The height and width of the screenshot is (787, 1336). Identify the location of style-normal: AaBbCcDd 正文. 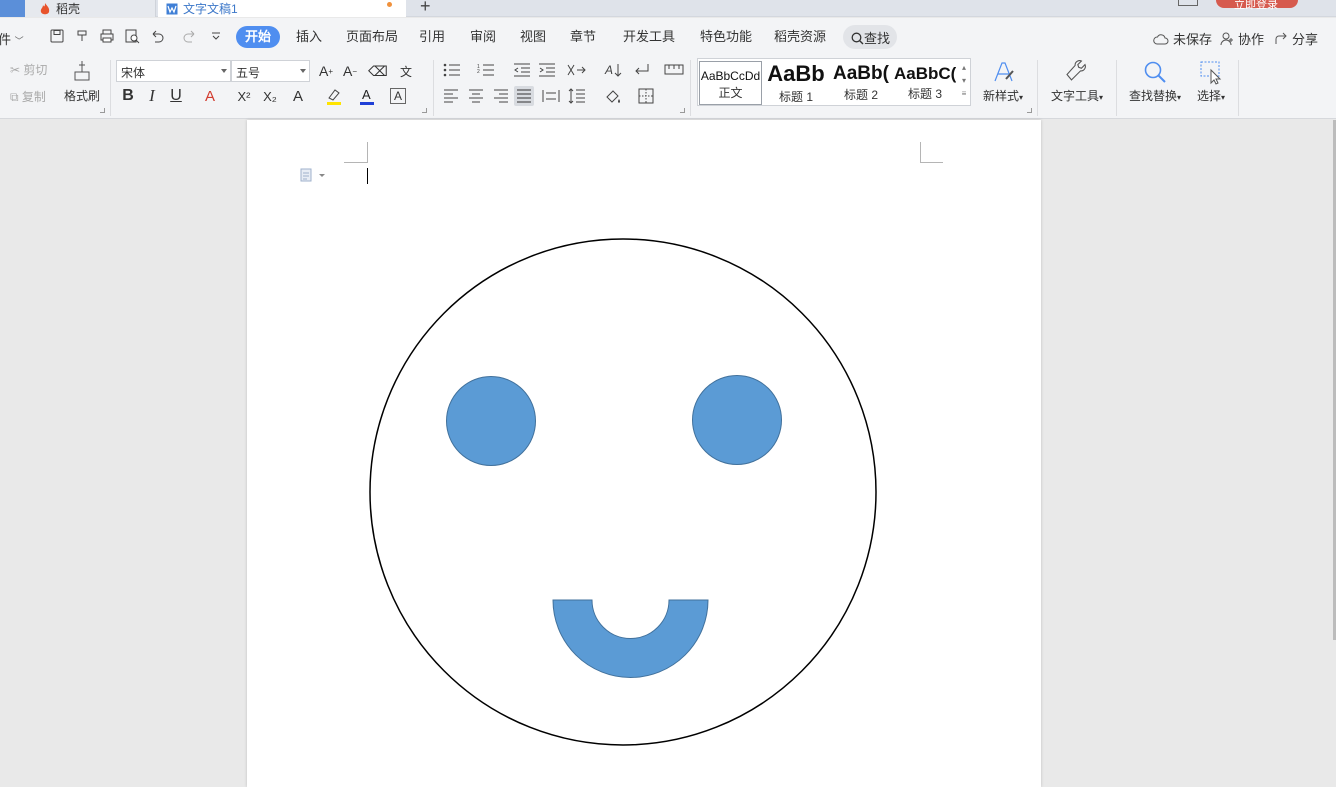
(730, 83).